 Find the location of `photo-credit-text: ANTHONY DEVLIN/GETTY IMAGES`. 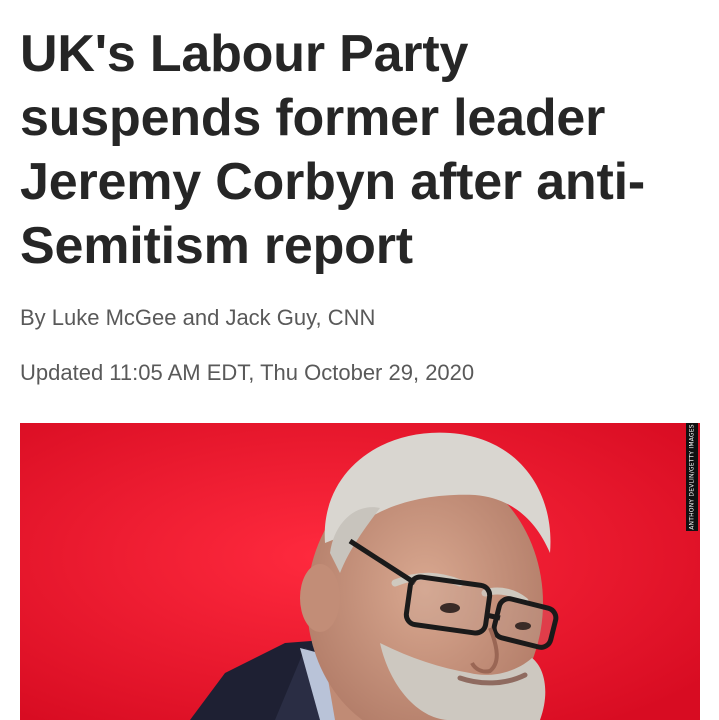

photo-credit-text: ANTHONY DEVLIN/GETTY IMAGES is located at coordinates (692, 477).